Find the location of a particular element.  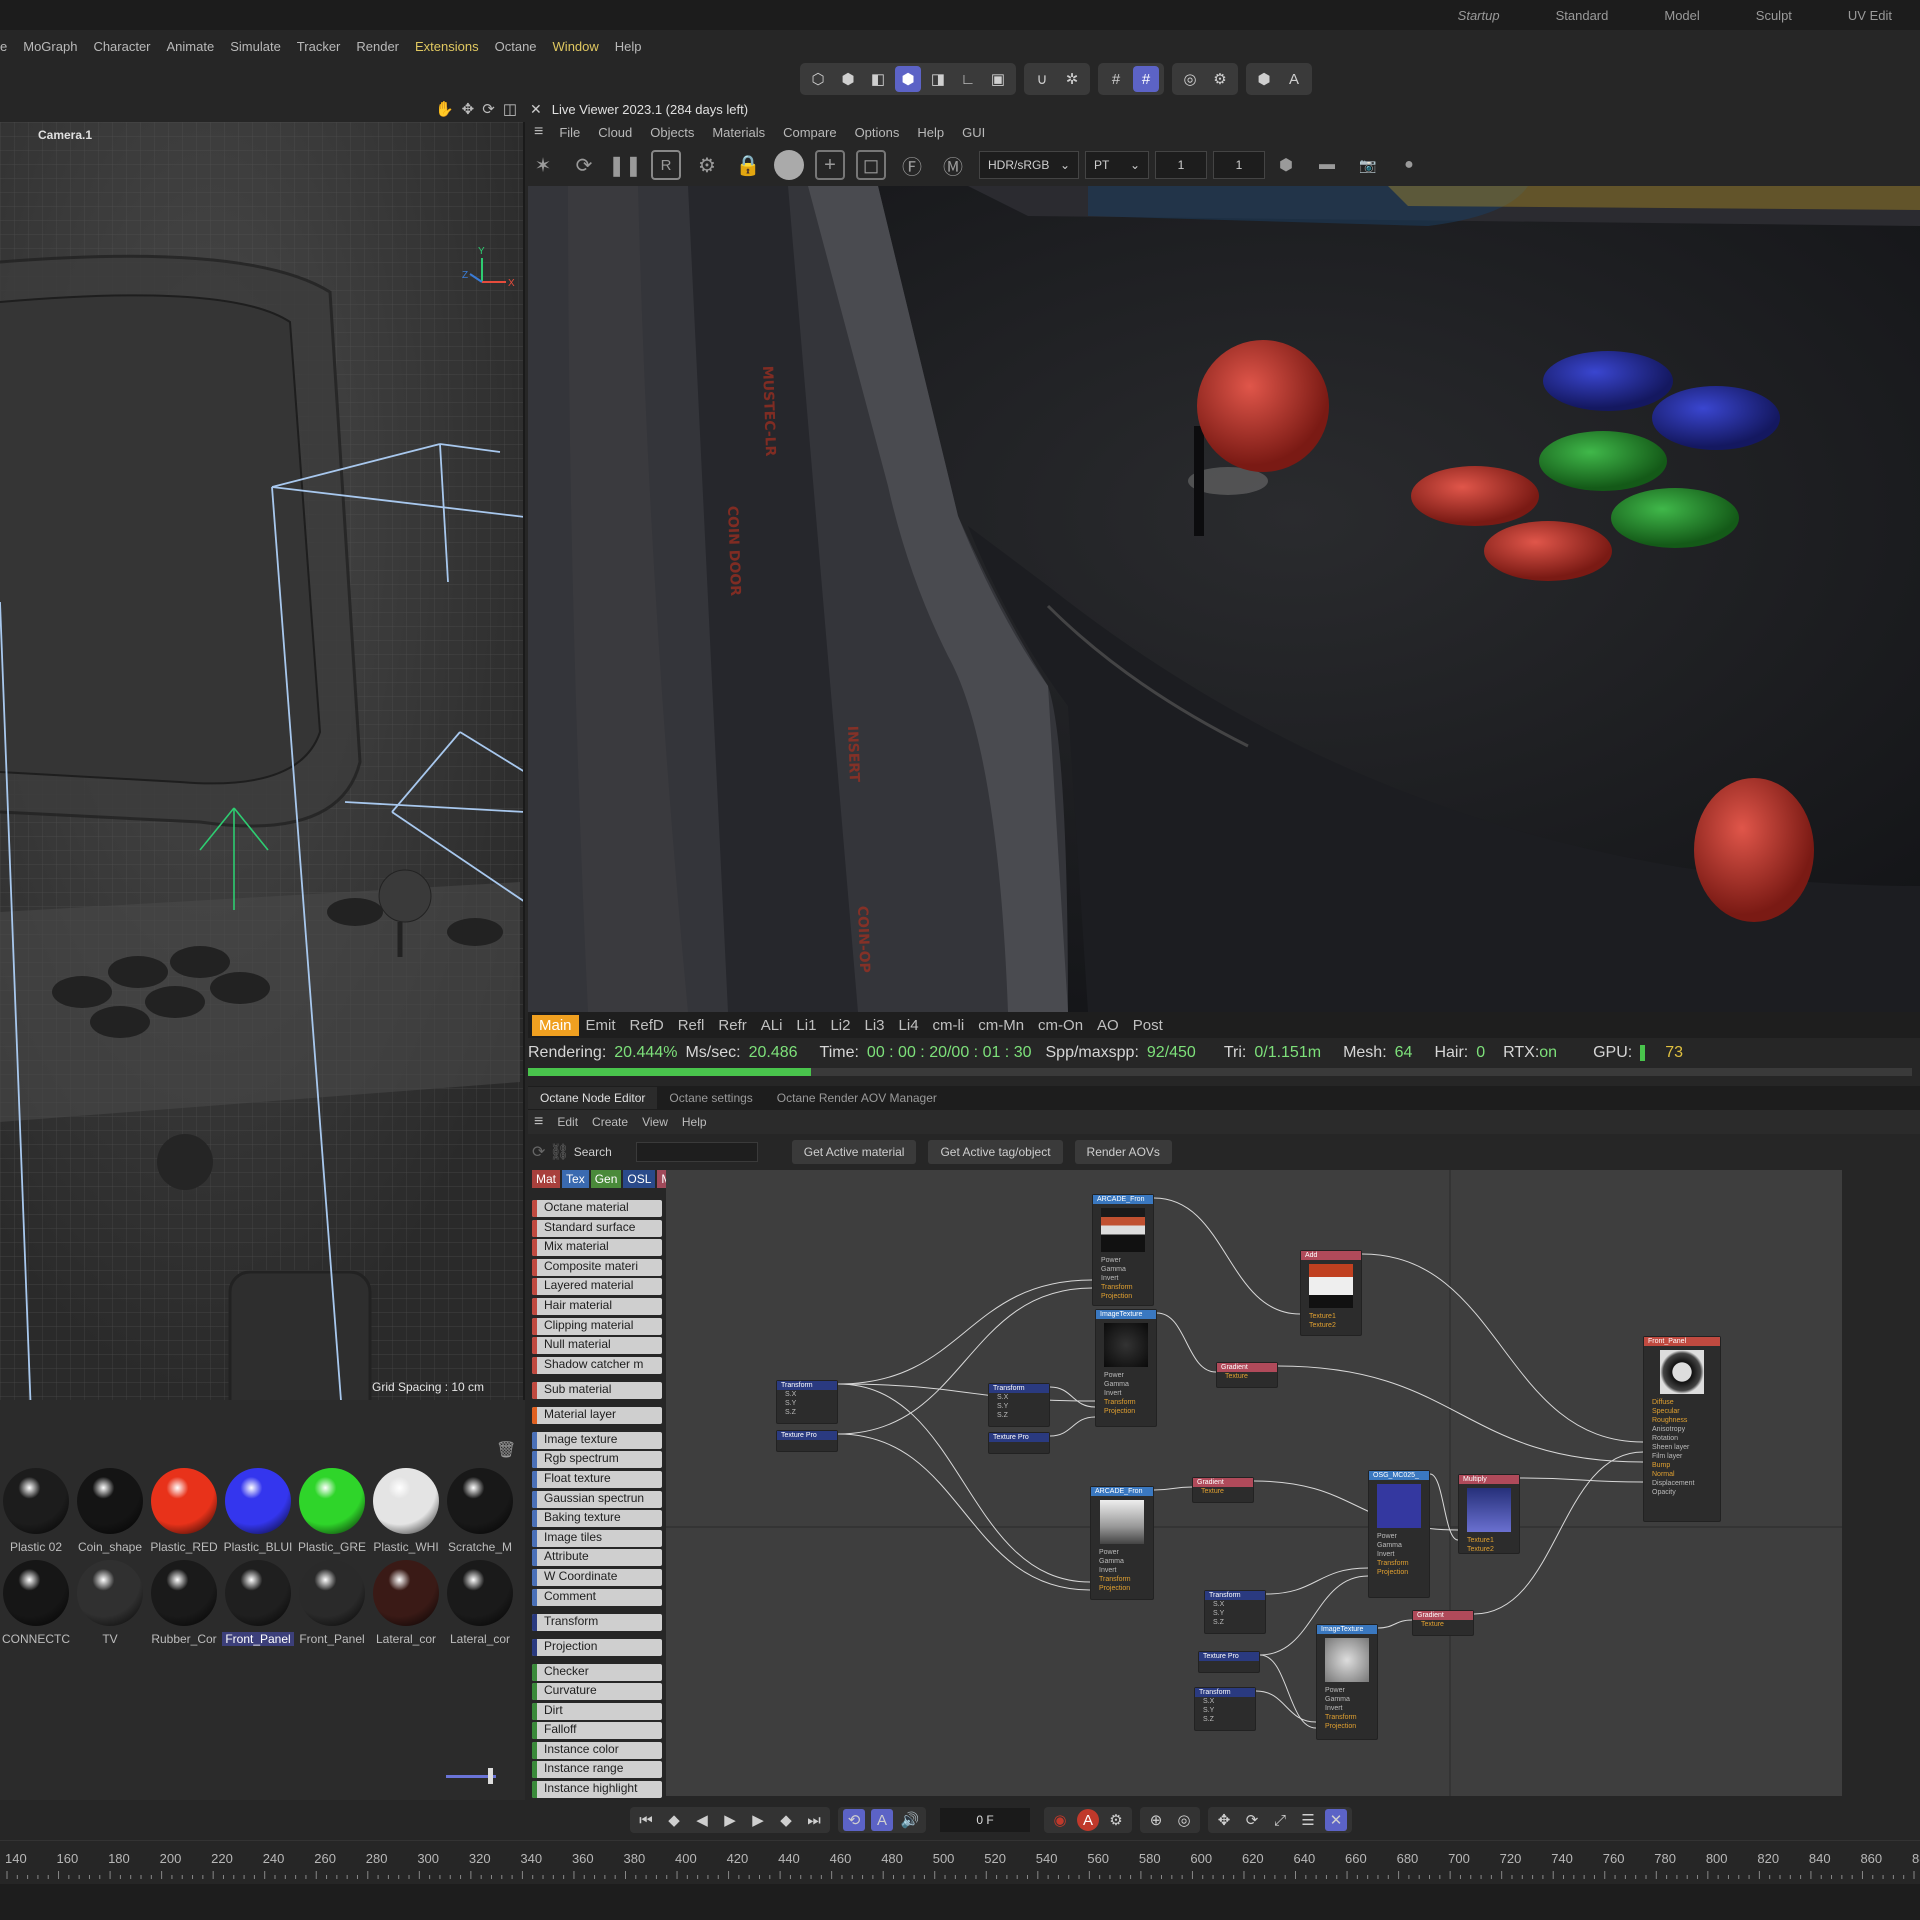

node-editor-tab: Octane settings is located at coordinates (710, 1098).